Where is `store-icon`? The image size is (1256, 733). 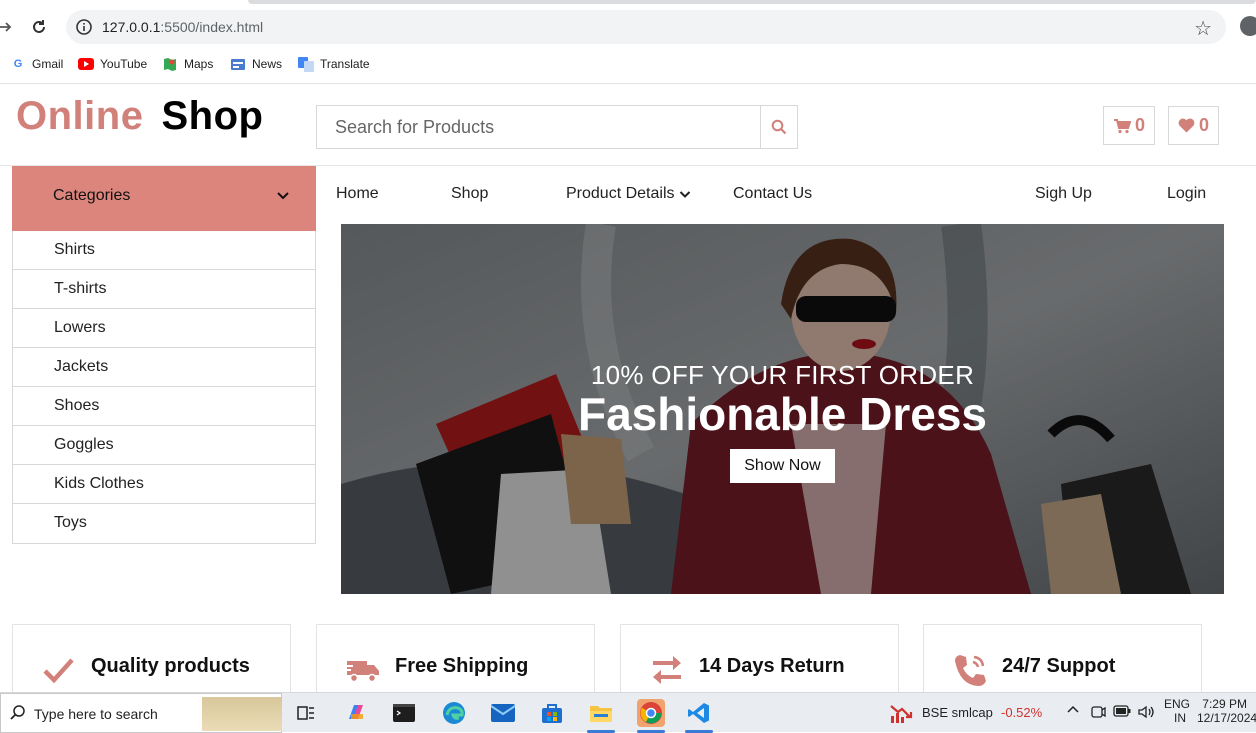 store-icon is located at coordinates (552, 713).